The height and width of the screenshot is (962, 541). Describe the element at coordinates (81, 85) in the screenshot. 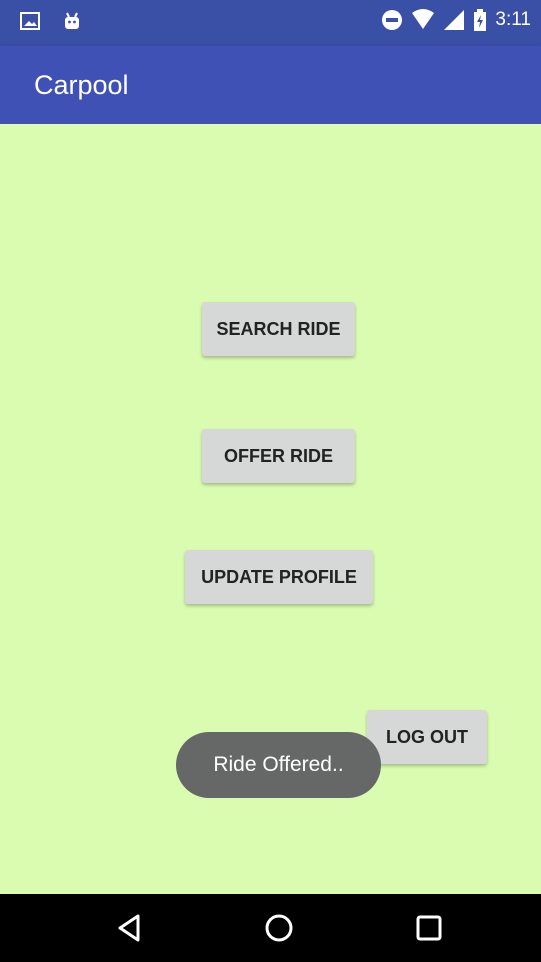

I see `app-title: Carpool` at that location.